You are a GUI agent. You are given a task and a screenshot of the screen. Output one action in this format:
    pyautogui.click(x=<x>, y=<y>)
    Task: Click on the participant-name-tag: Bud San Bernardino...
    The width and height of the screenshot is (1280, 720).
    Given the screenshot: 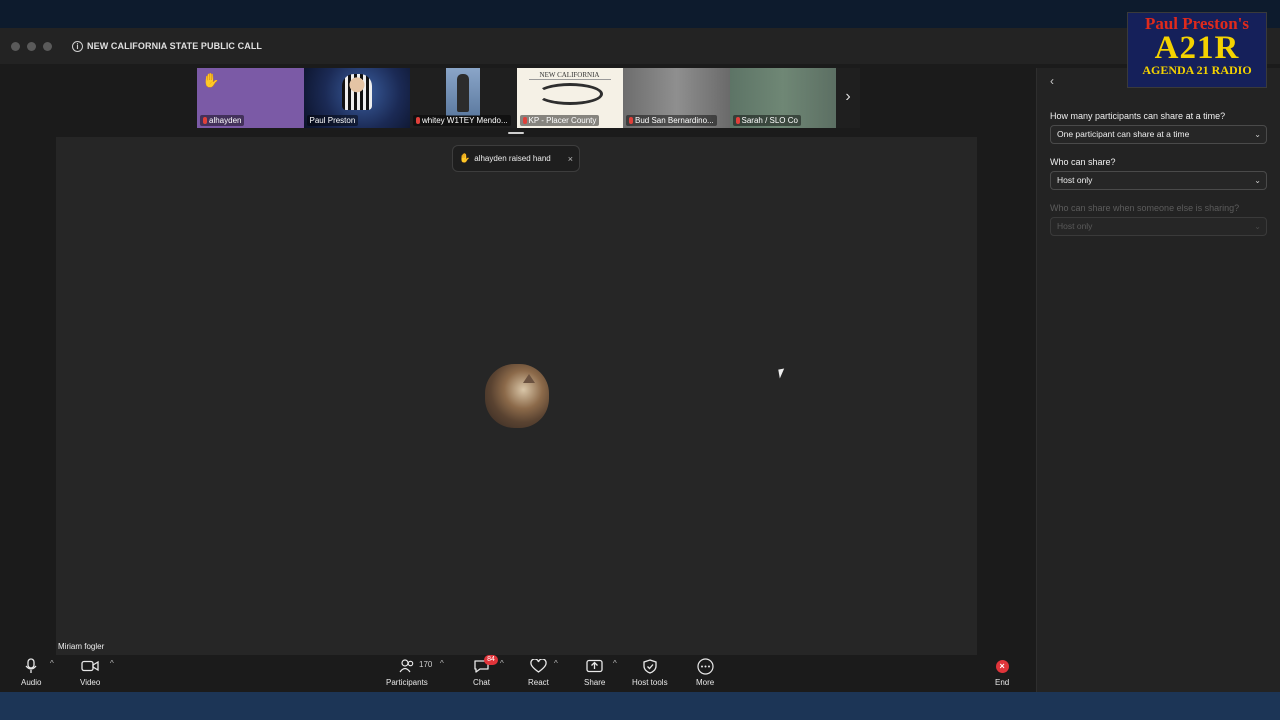 What is the action you would take?
    pyautogui.click(x=671, y=120)
    